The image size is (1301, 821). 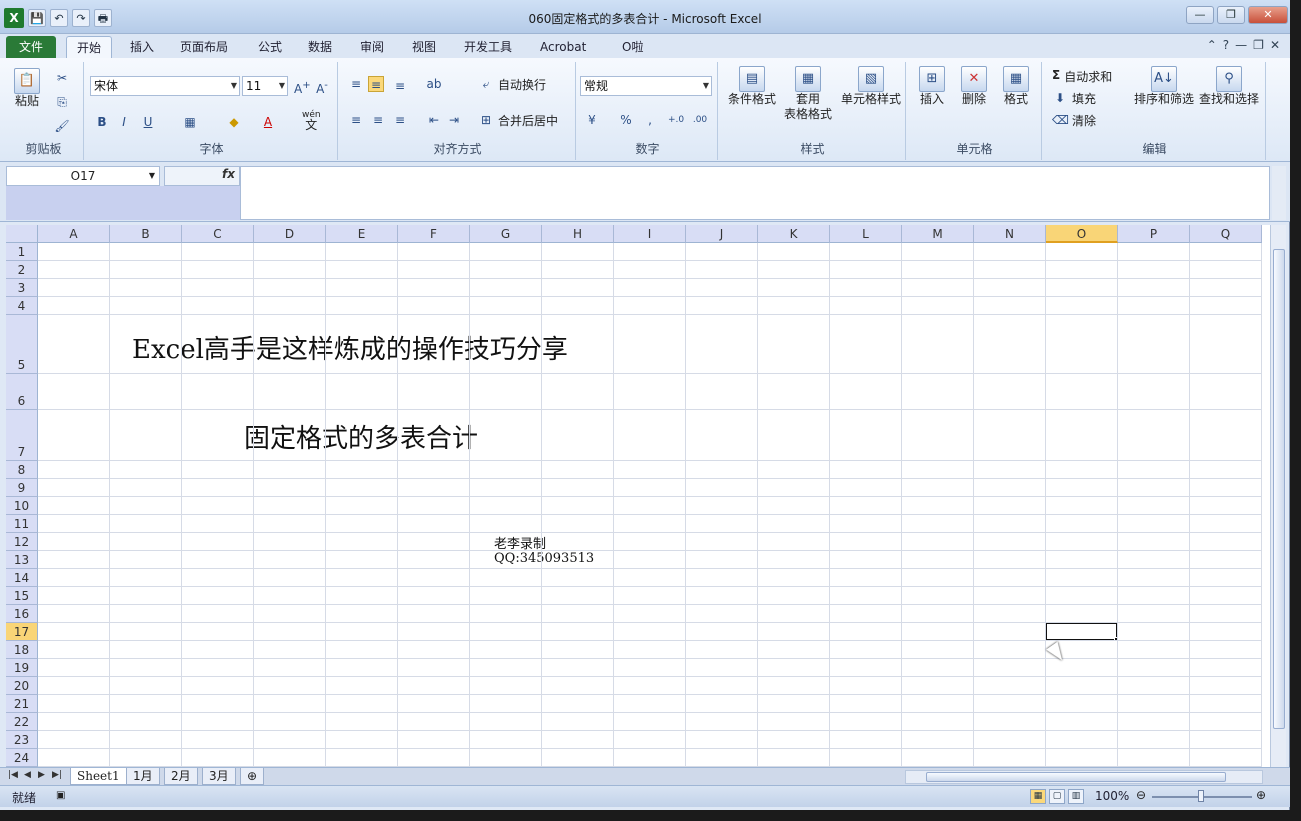 What do you see at coordinates (83, 176) in the screenshot?
I see `name-box: O17 ▼` at bounding box center [83, 176].